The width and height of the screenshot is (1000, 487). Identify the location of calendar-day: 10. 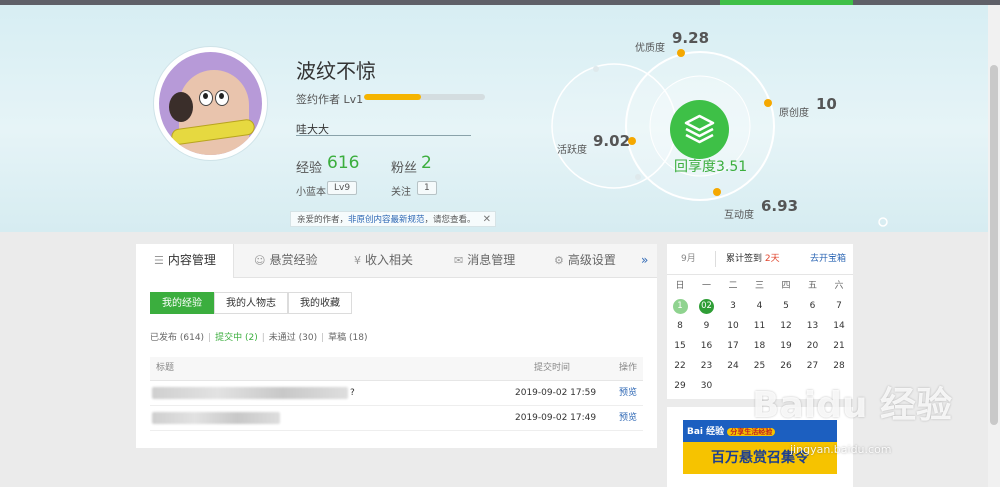
(733, 326).